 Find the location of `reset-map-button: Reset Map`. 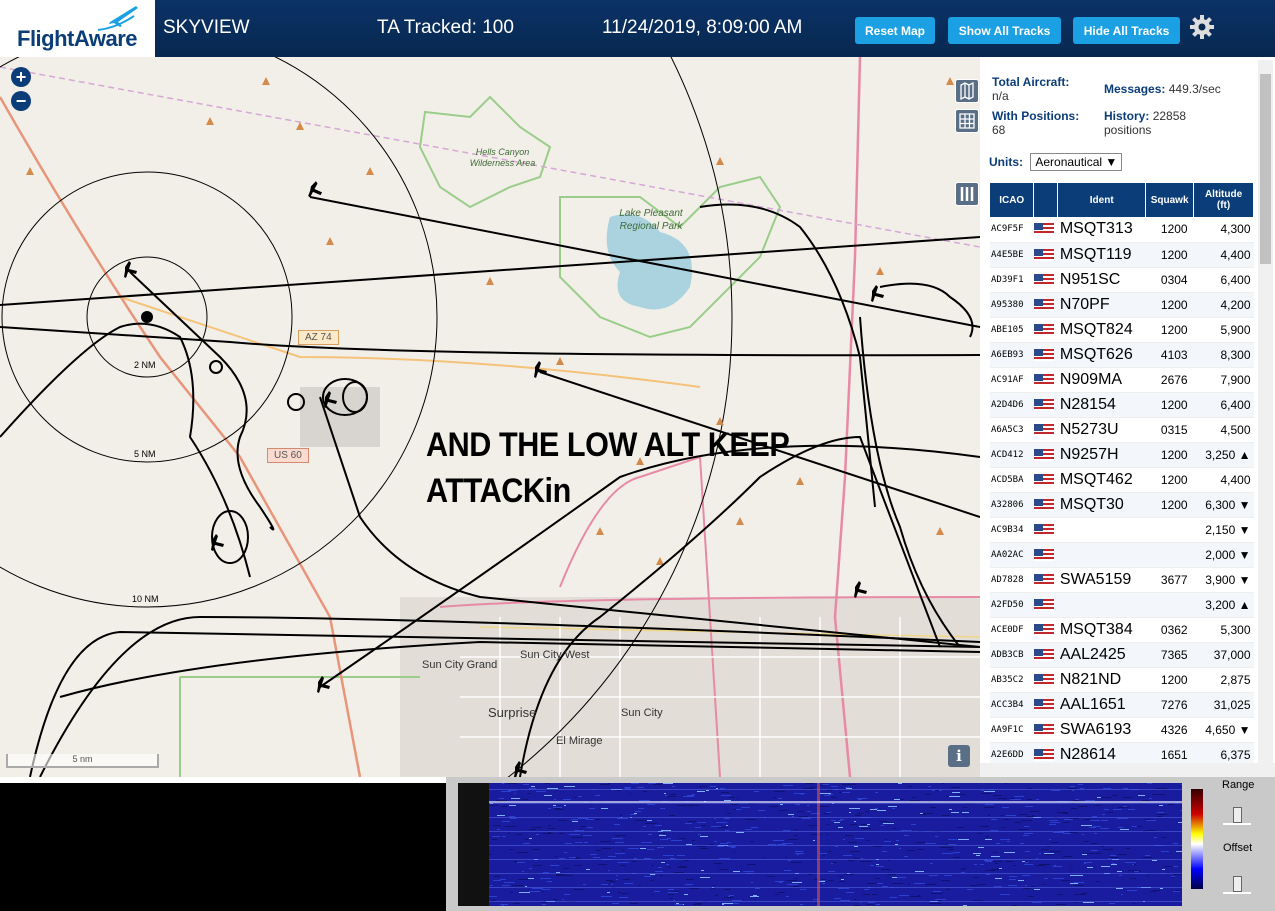

reset-map-button: Reset Map is located at coordinates (895, 30).